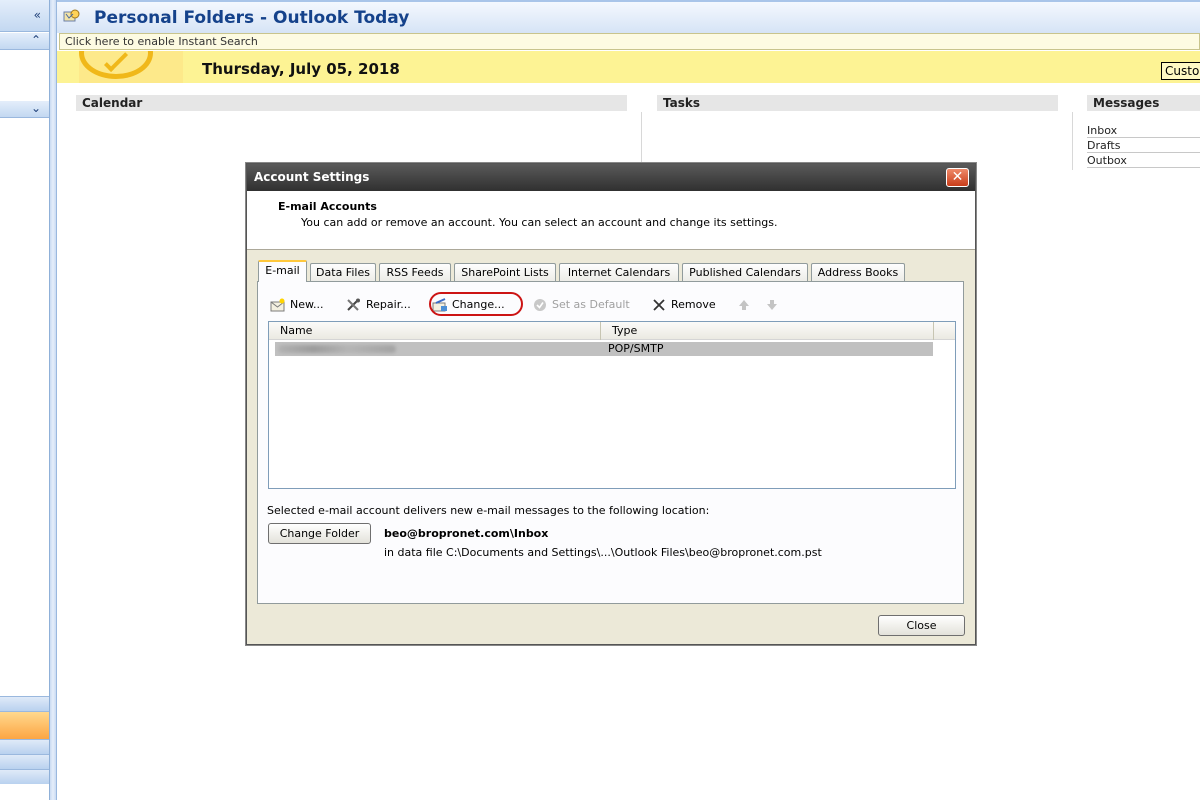 The width and height of the screenshot is (1200, 800). What do you see at coordinates (36, 40) in the screenshot?
I see `chevron-up-icon: ⌃` at bounding box center [36, 40].